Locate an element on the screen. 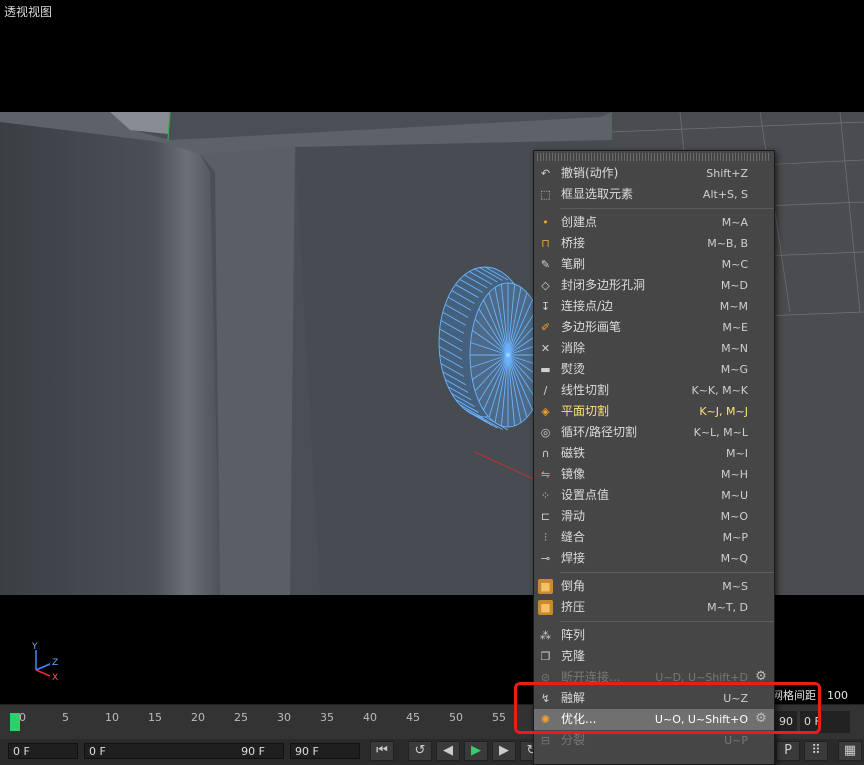 The height and width of the screenshot is (765, 864). menu-item-label: 线性切割 is located at coordinates (585, 390).